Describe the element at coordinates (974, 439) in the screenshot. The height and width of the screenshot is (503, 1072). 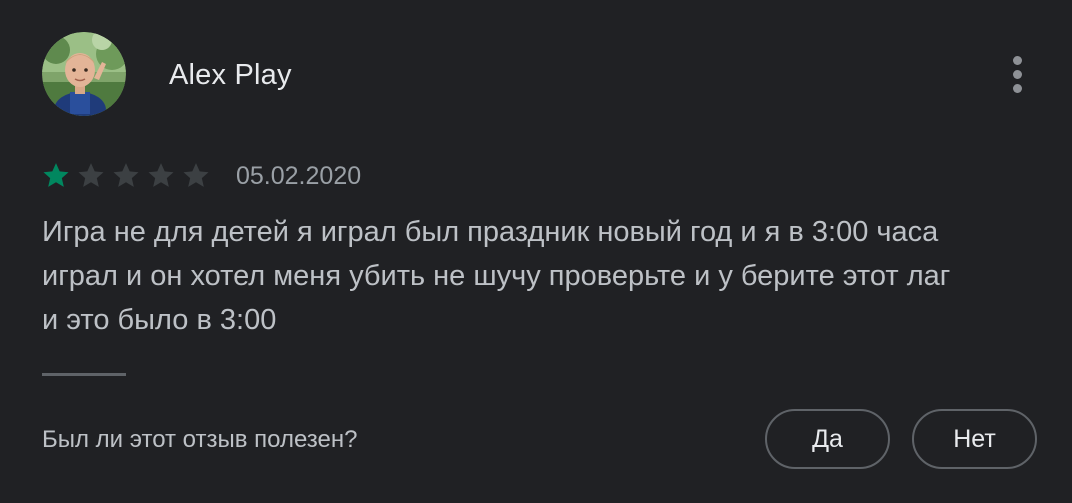
I see `helpful-no-button: Нет` at that location.